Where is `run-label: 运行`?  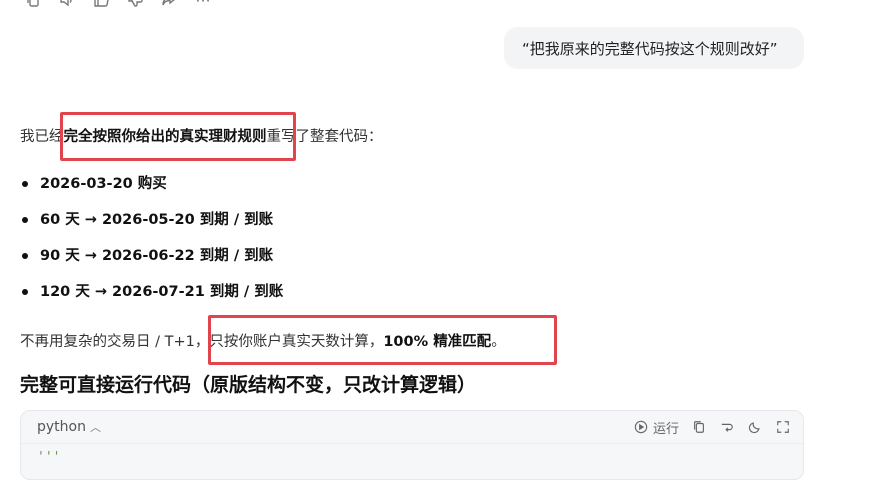
run-label: 运行 is located at coordinates (665, 429).